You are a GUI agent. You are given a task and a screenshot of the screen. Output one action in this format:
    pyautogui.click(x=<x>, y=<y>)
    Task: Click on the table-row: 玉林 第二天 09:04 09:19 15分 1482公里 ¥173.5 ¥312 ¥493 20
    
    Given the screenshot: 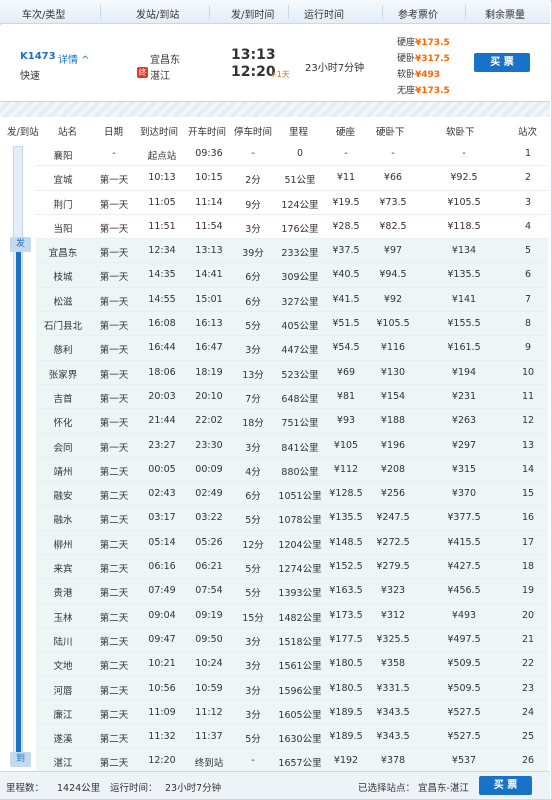 What is the action you would take?
    pyautogui.click(x=292, y=615)
    